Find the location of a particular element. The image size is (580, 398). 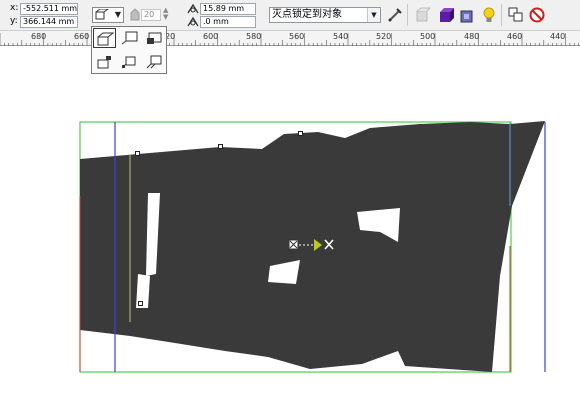

y-label: y: is located at coordinates (14, 21).